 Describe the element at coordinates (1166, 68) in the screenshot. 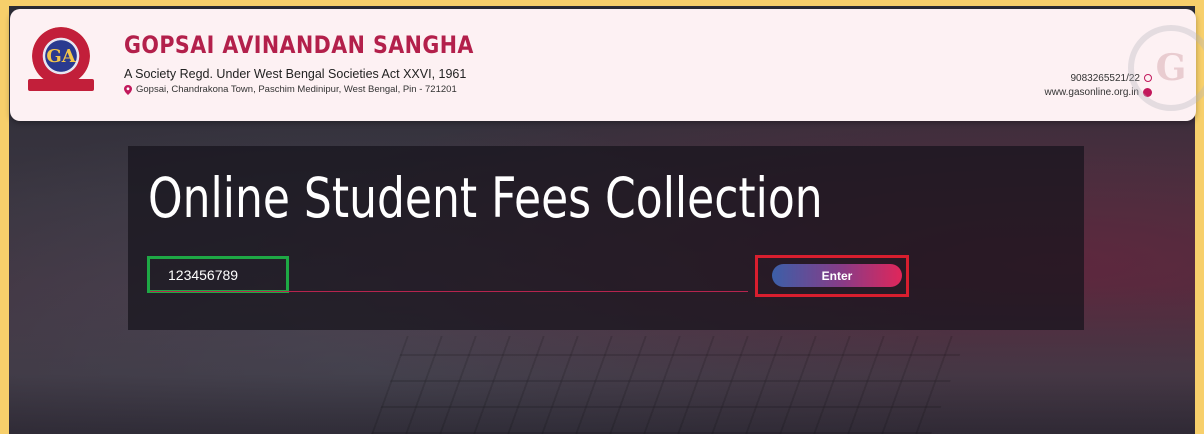

I see `logo-watermark: G` at that location.